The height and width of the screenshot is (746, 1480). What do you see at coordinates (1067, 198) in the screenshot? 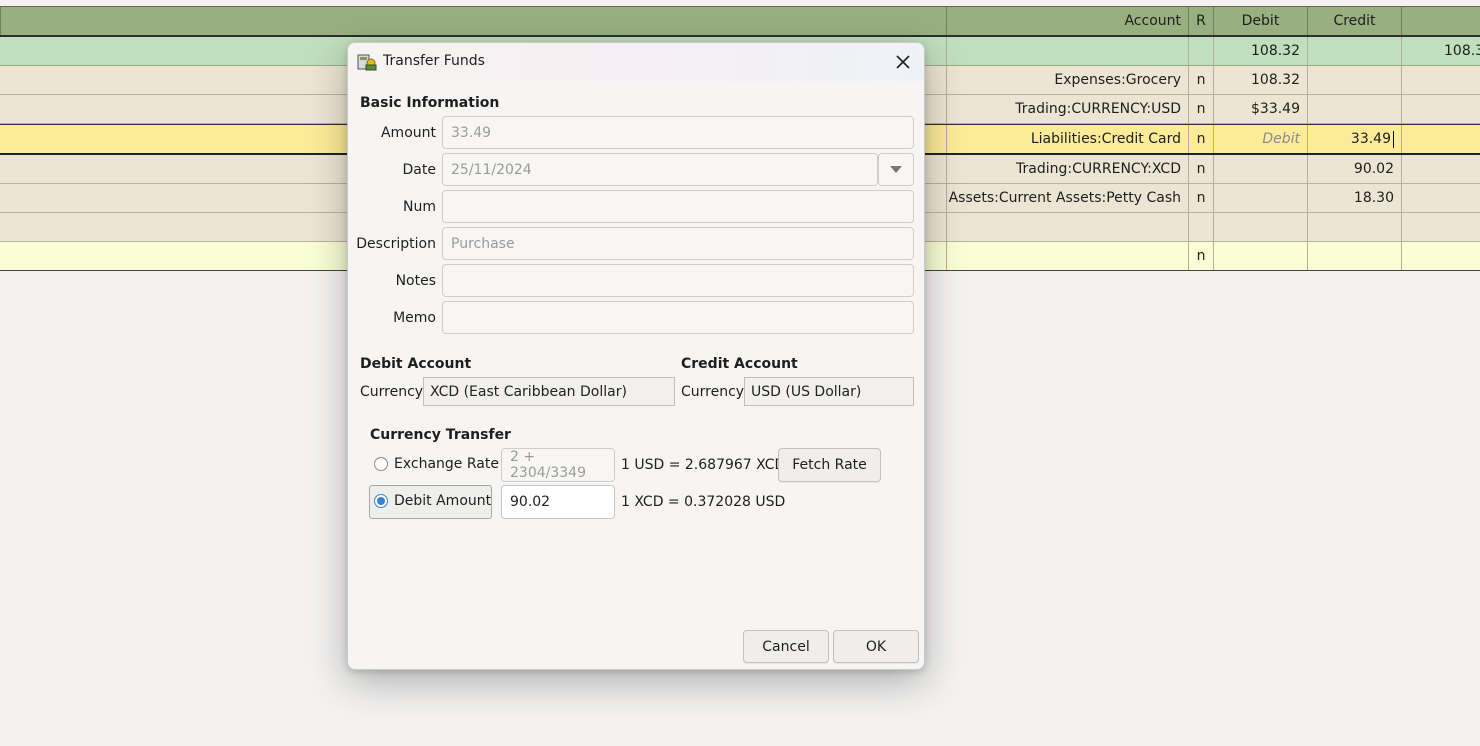
I see `row-account: Assets:Current Assets:Petty Cash` at bounding box center [1067, 198].